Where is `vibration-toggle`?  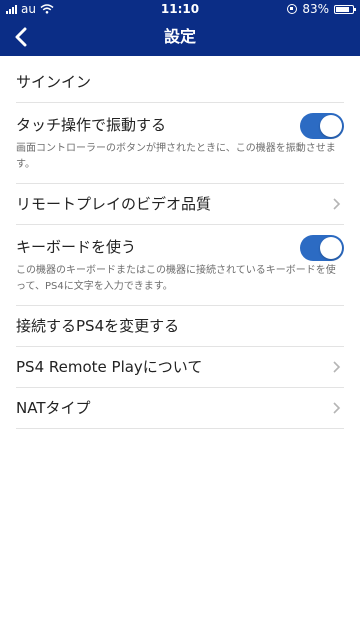
vibration-toggle is located at coordinates (322, 126).